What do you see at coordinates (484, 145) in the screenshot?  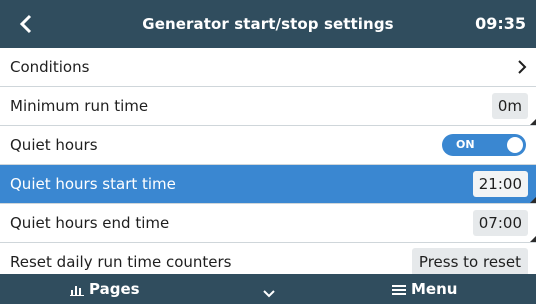 I see `quiet-hours-toggle: ON` at bounding box center [484, 145].